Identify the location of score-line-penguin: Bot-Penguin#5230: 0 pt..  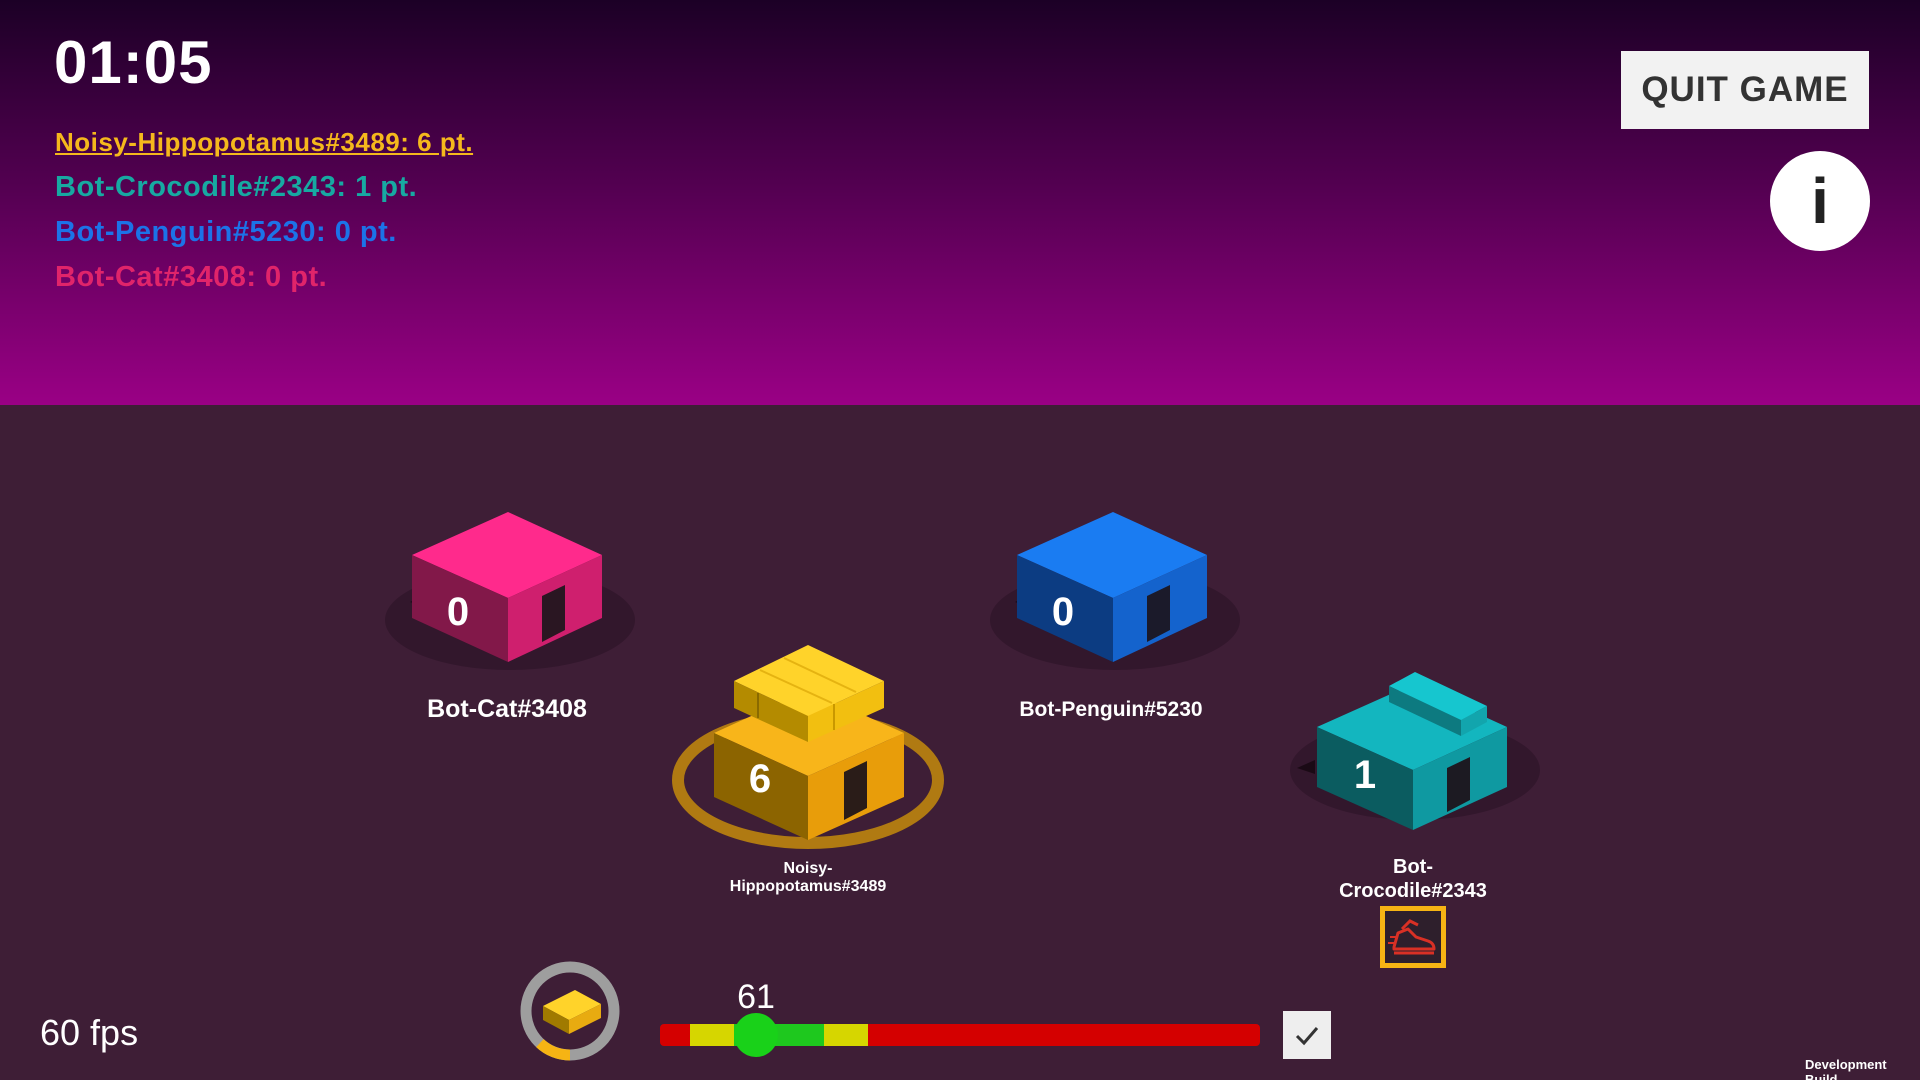
(226, 232).